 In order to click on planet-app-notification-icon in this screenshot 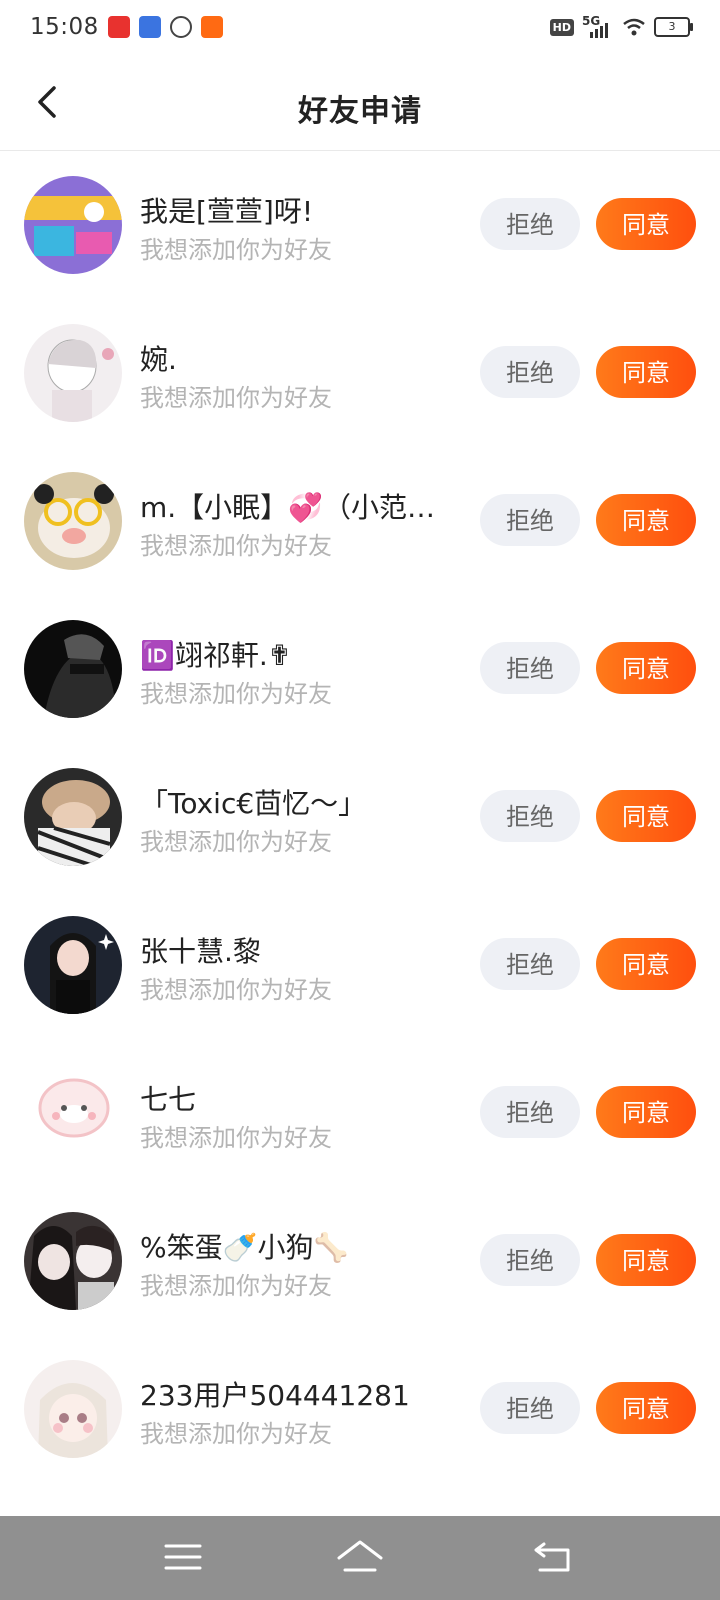, I will do `click(181, 27)`.